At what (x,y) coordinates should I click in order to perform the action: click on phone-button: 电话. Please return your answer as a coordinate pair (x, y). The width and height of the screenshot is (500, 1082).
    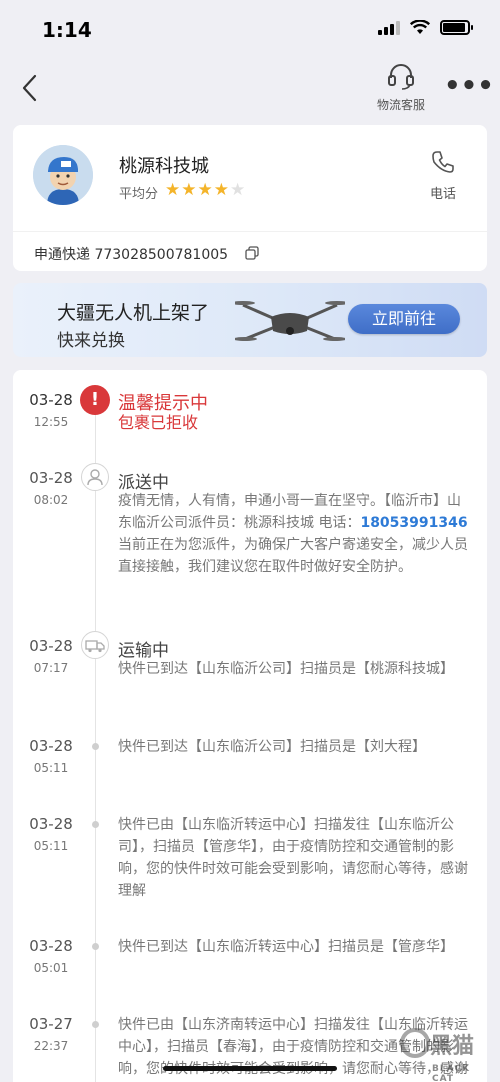
    Looking at the image, I should click on (443, 175).